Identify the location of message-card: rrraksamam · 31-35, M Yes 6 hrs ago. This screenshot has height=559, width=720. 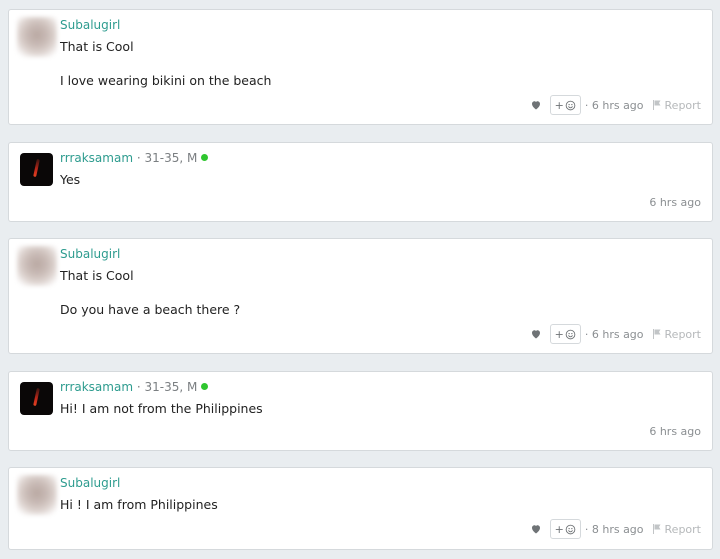
(360, 182).